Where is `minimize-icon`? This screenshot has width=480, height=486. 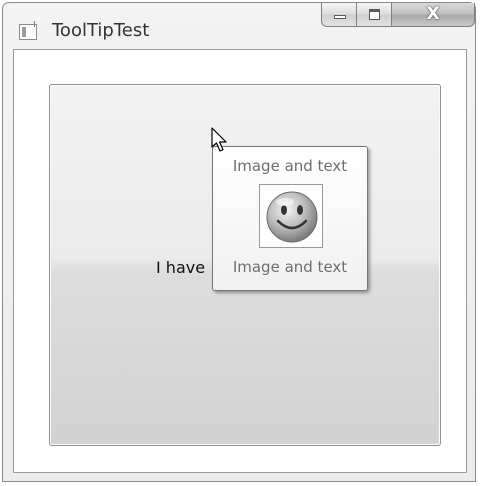
minimize-icon is located at coordinates (340, 17).